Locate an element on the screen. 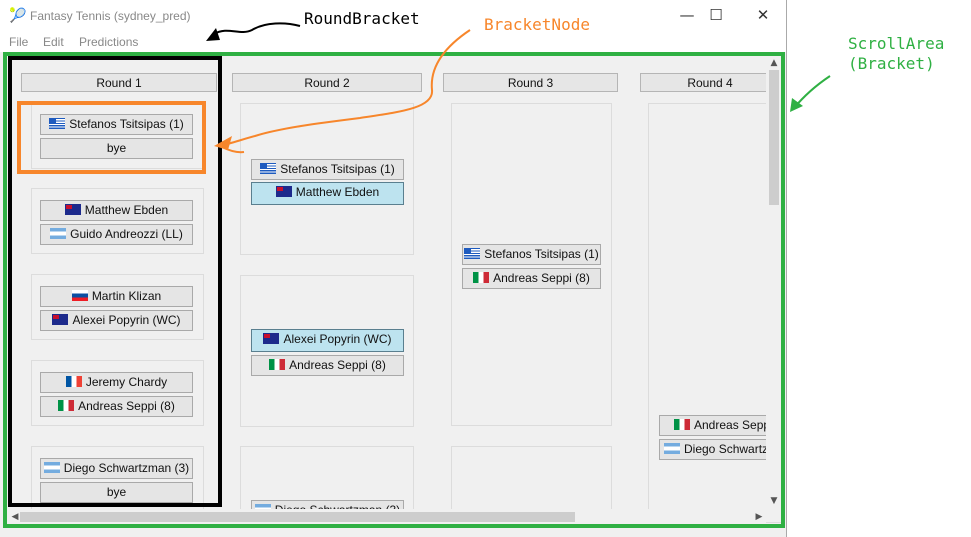 The width and height of the screenshot is (971, 537). bracket-node-outline is located at coordinates (111, 137).